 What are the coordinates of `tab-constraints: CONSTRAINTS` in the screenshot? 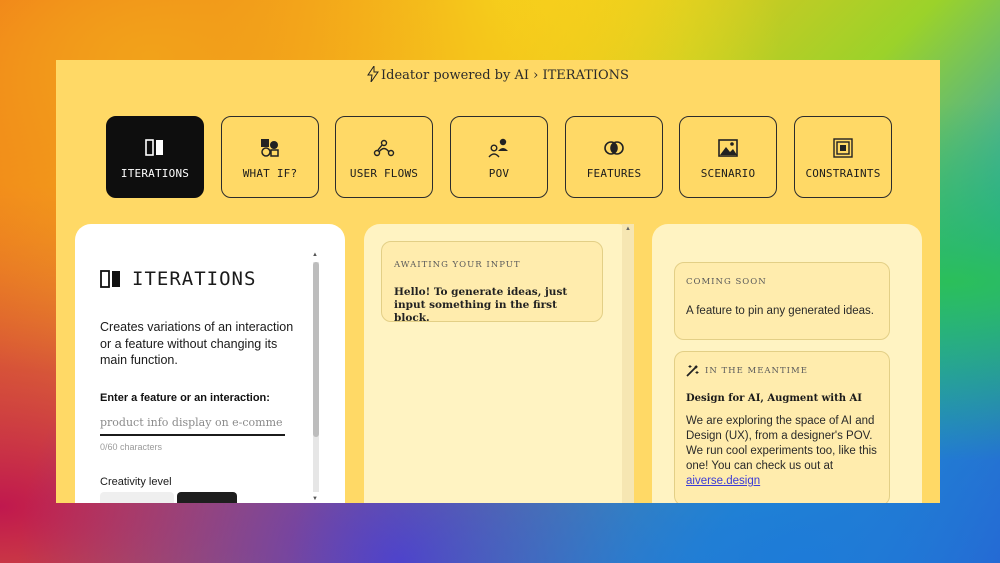 It's located at (843, 157).